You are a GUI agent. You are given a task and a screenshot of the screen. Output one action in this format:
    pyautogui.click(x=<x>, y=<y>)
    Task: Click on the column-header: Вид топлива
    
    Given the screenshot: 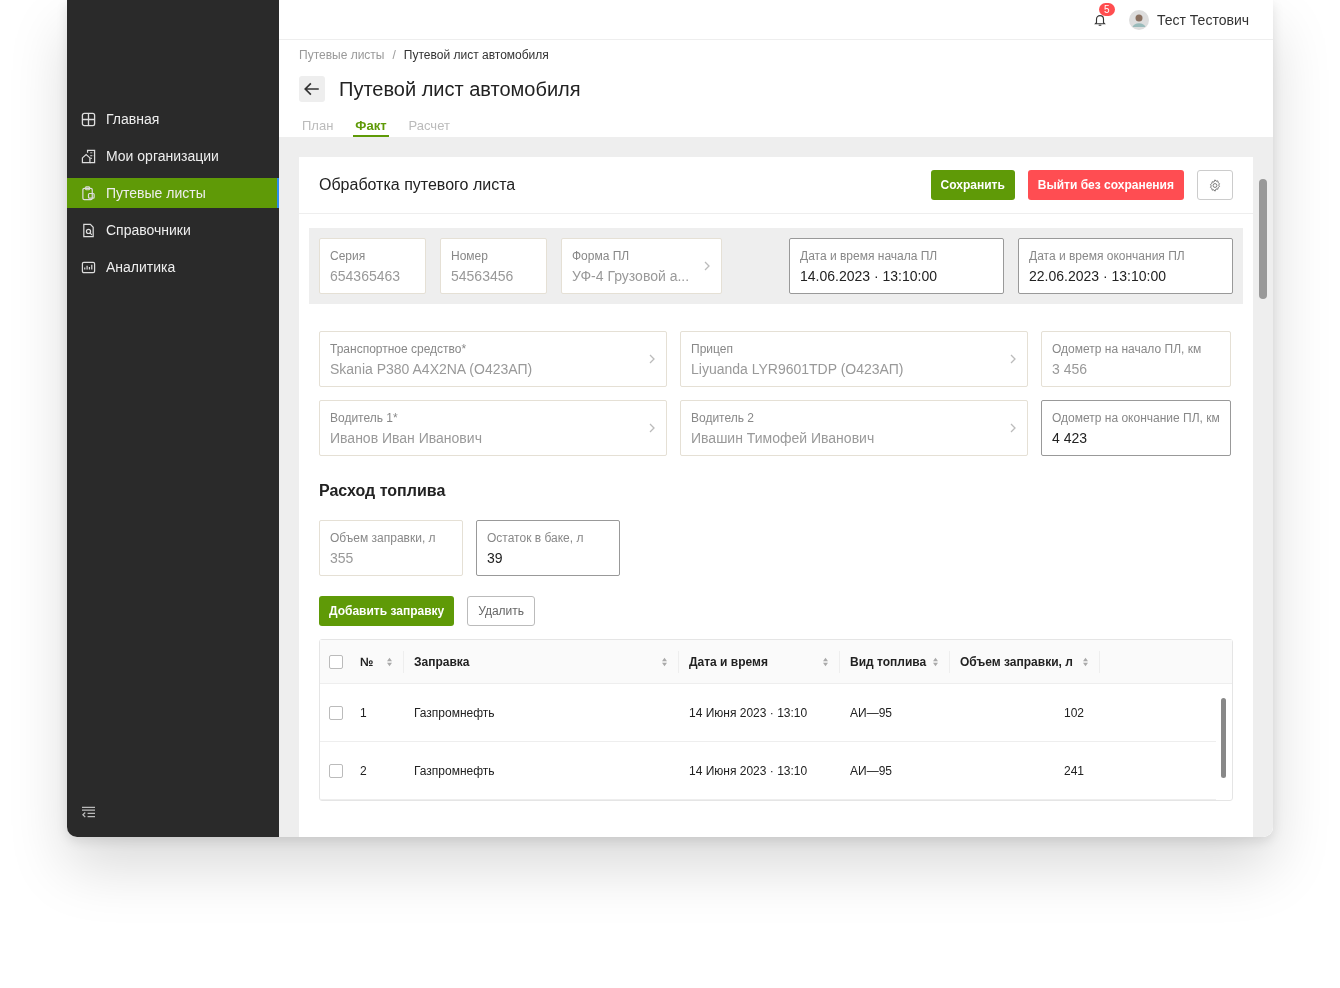 What is the action you would take?
    pyautogui.click(x=888, y=661)
    